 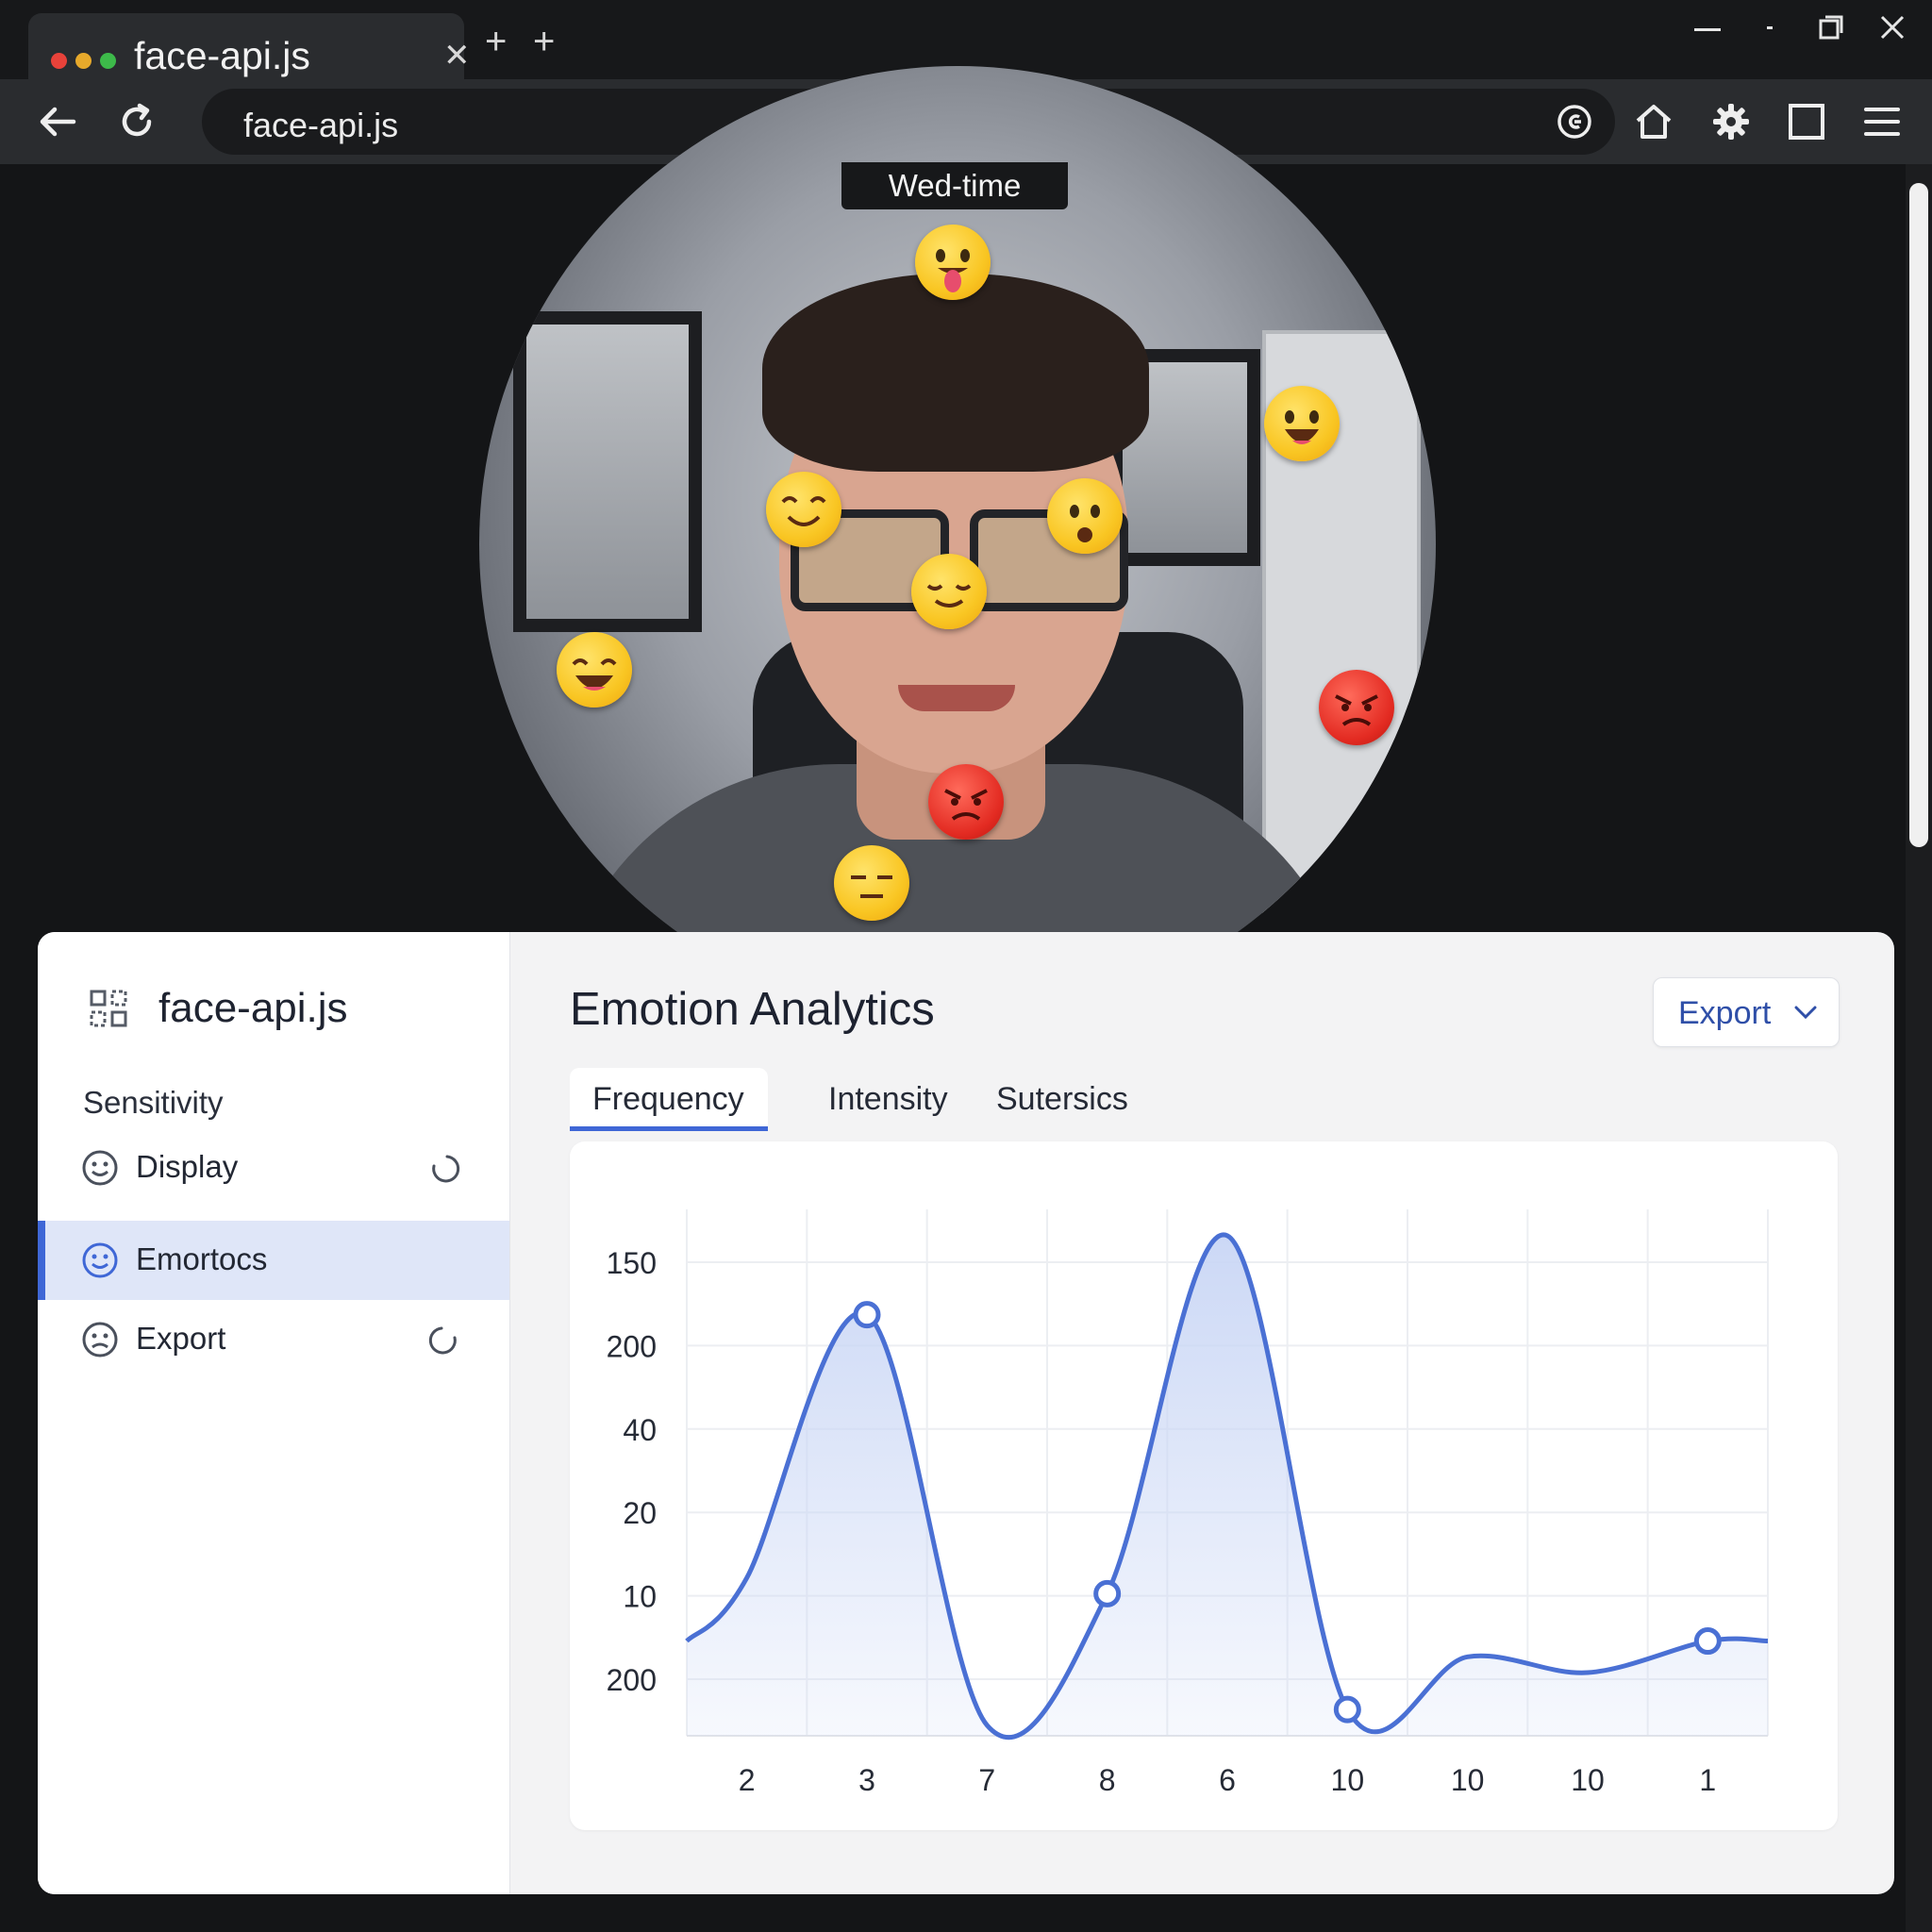 What do you see at coordinates (953, 263) in the screenshot?
I see `tongue-out-emoji-icon` at bounding box center [953, 263].